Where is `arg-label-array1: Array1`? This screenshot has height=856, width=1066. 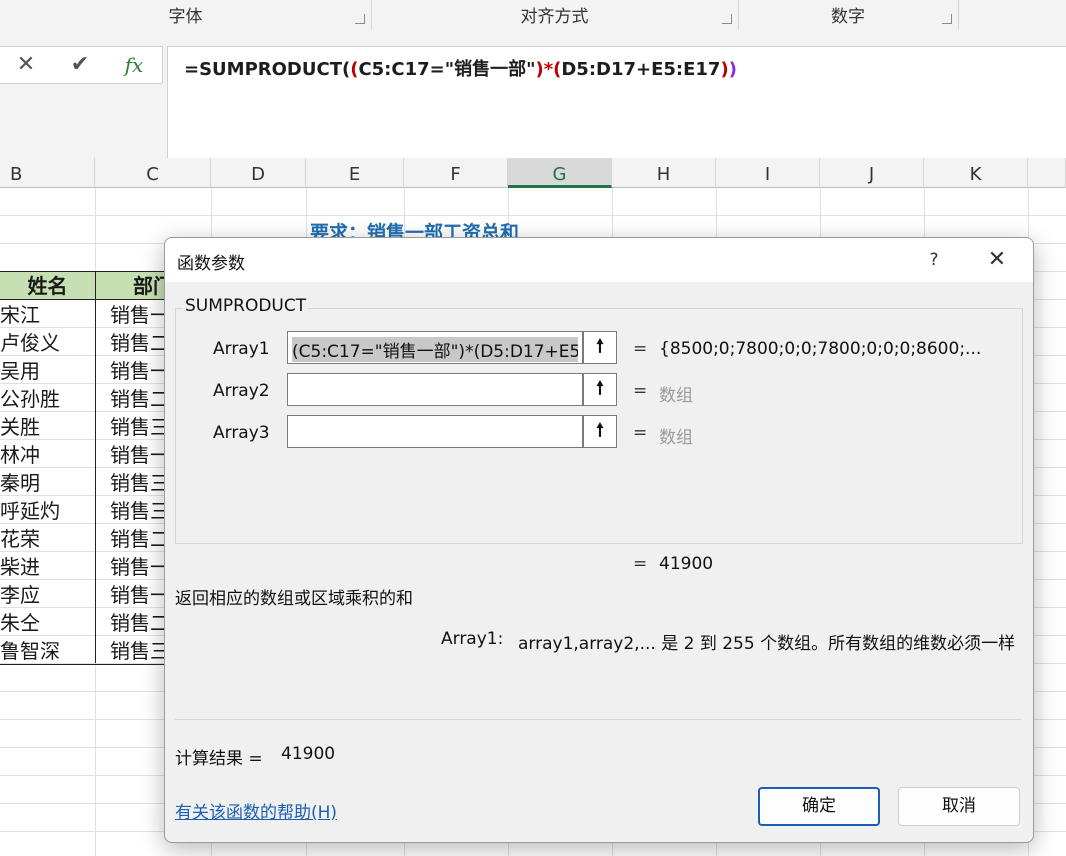 arg-label-array1: Array1 is located at coordinates (241, 349).